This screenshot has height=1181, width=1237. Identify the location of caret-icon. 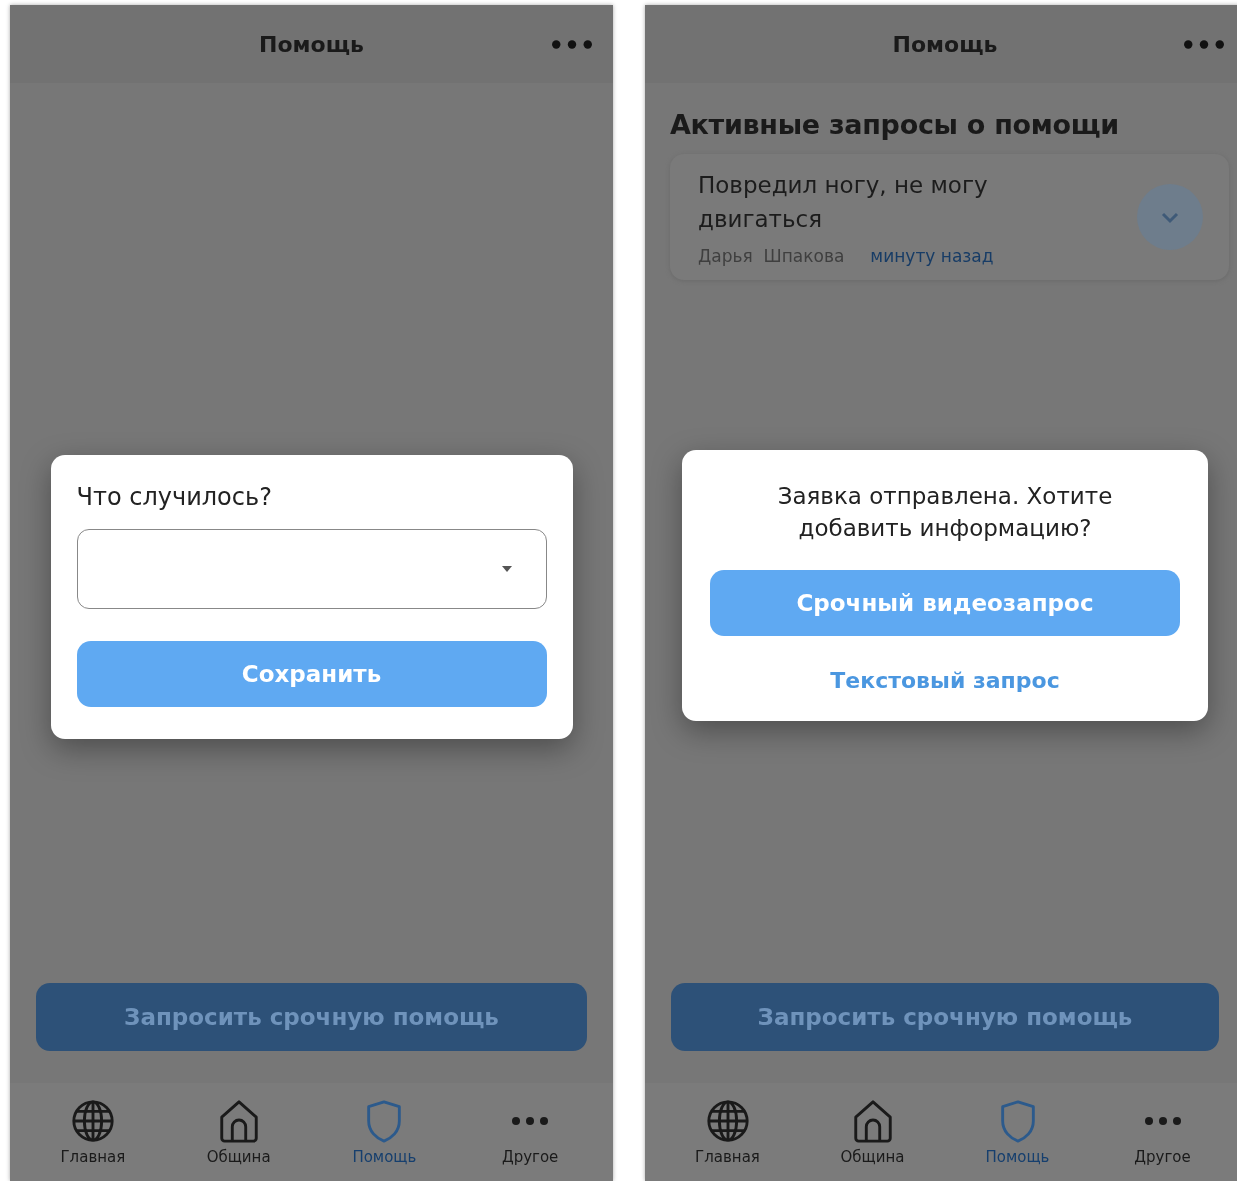
(506, 569).